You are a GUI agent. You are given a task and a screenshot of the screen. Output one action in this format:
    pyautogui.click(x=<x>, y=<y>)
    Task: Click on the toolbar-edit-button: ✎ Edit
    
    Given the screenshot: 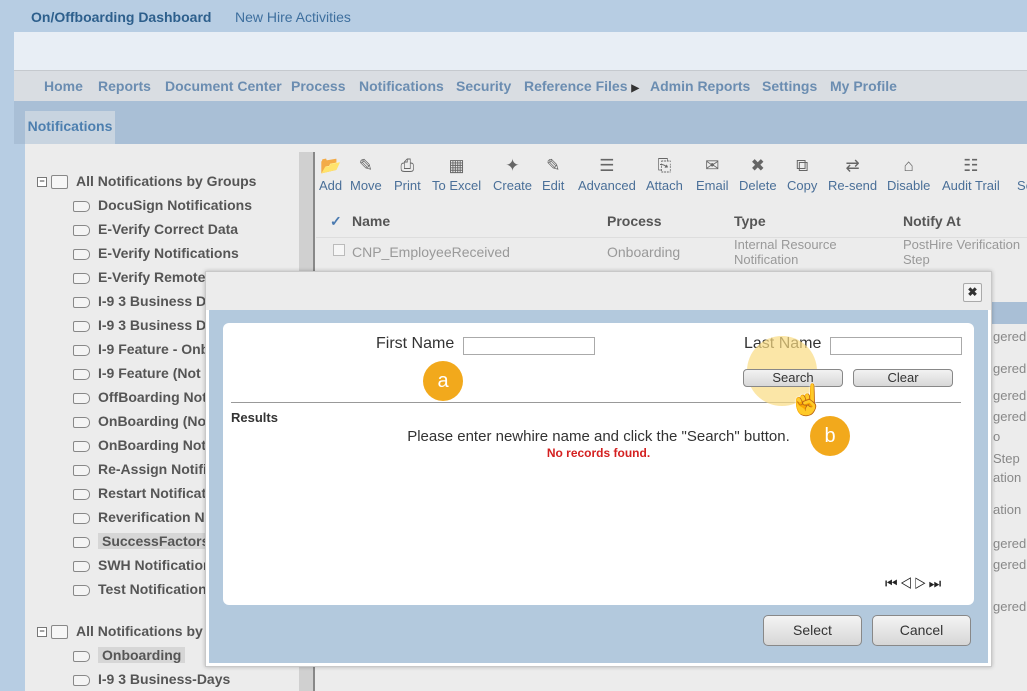 What is the action you would take?
    pyautogui.click(x=553, y=172)
    